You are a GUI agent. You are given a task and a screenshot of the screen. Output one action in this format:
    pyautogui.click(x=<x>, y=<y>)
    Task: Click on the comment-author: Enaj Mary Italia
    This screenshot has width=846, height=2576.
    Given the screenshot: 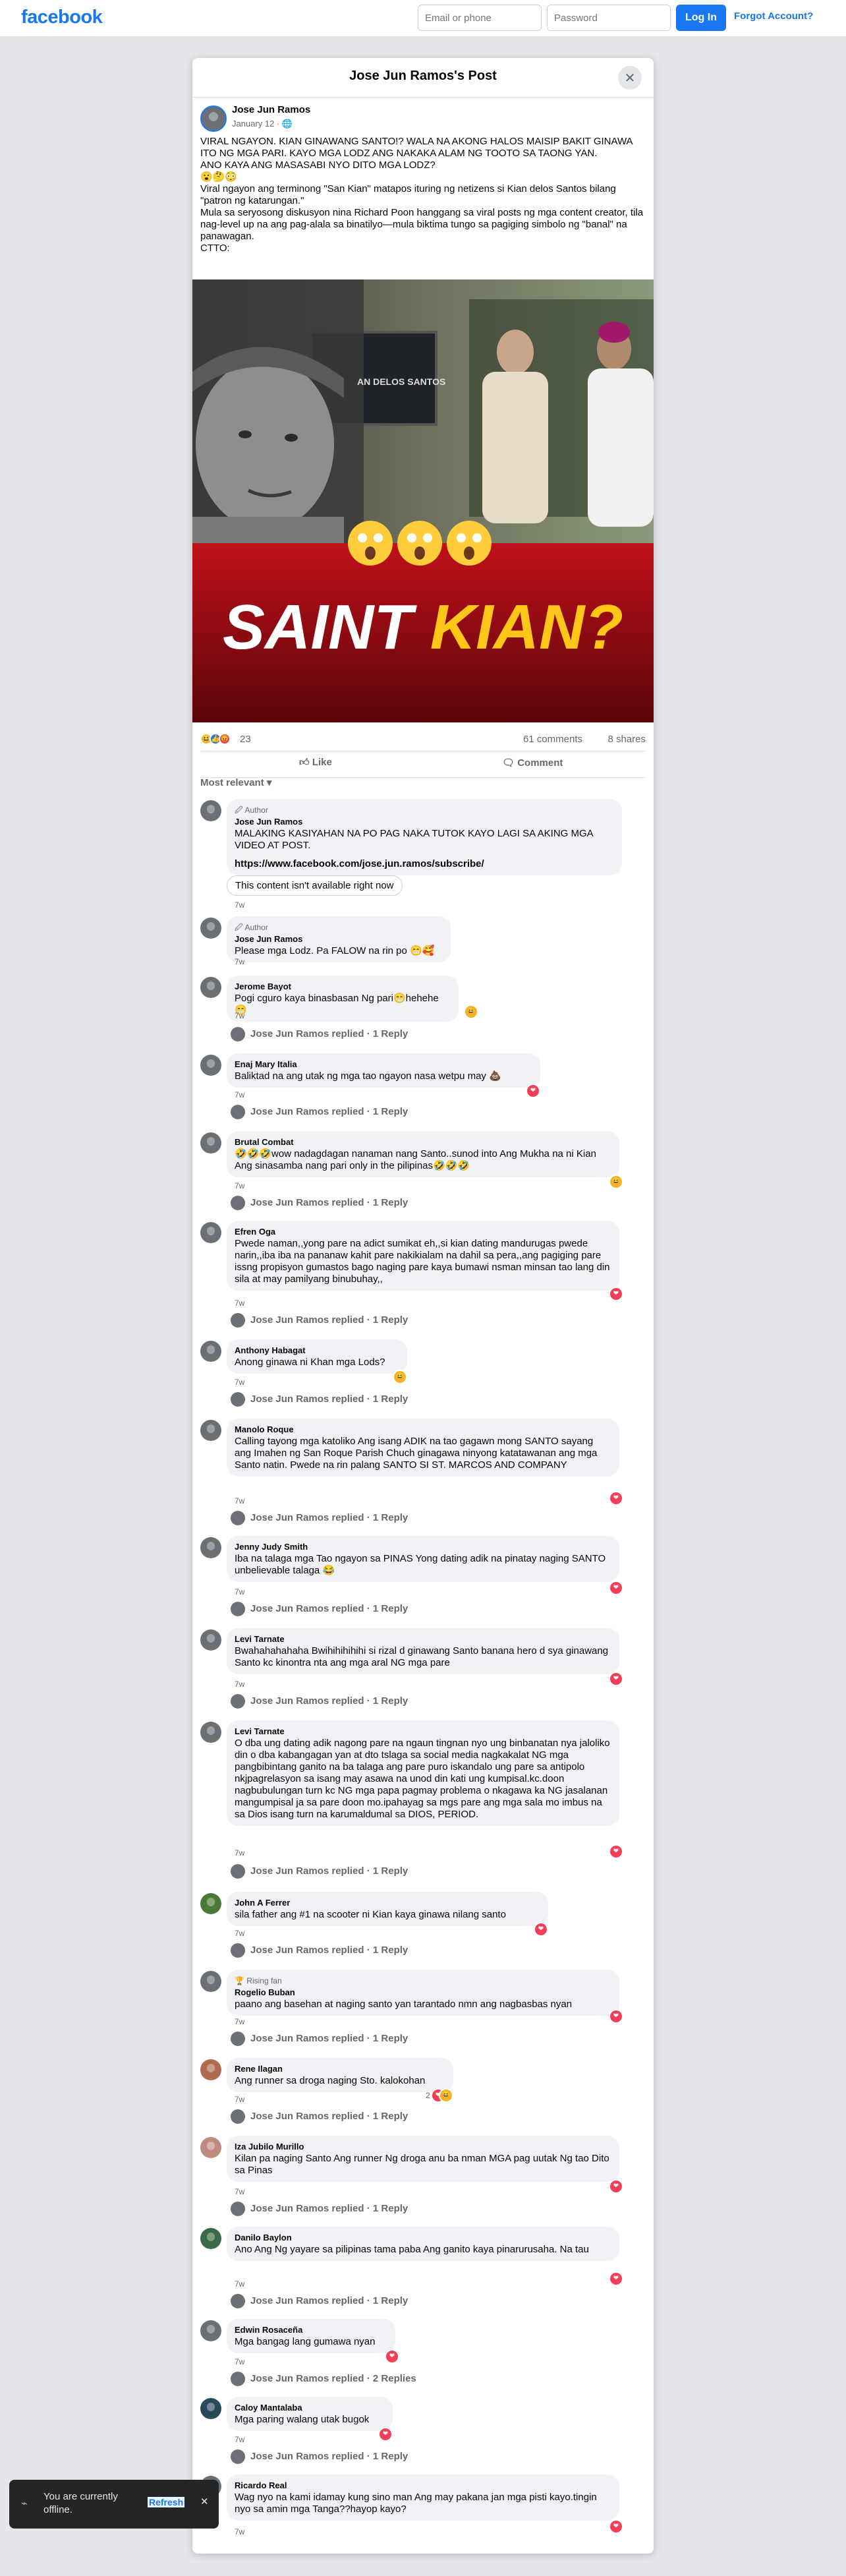 What is the action you would take?
    pyautogui.click(x=384, y=1064)
    